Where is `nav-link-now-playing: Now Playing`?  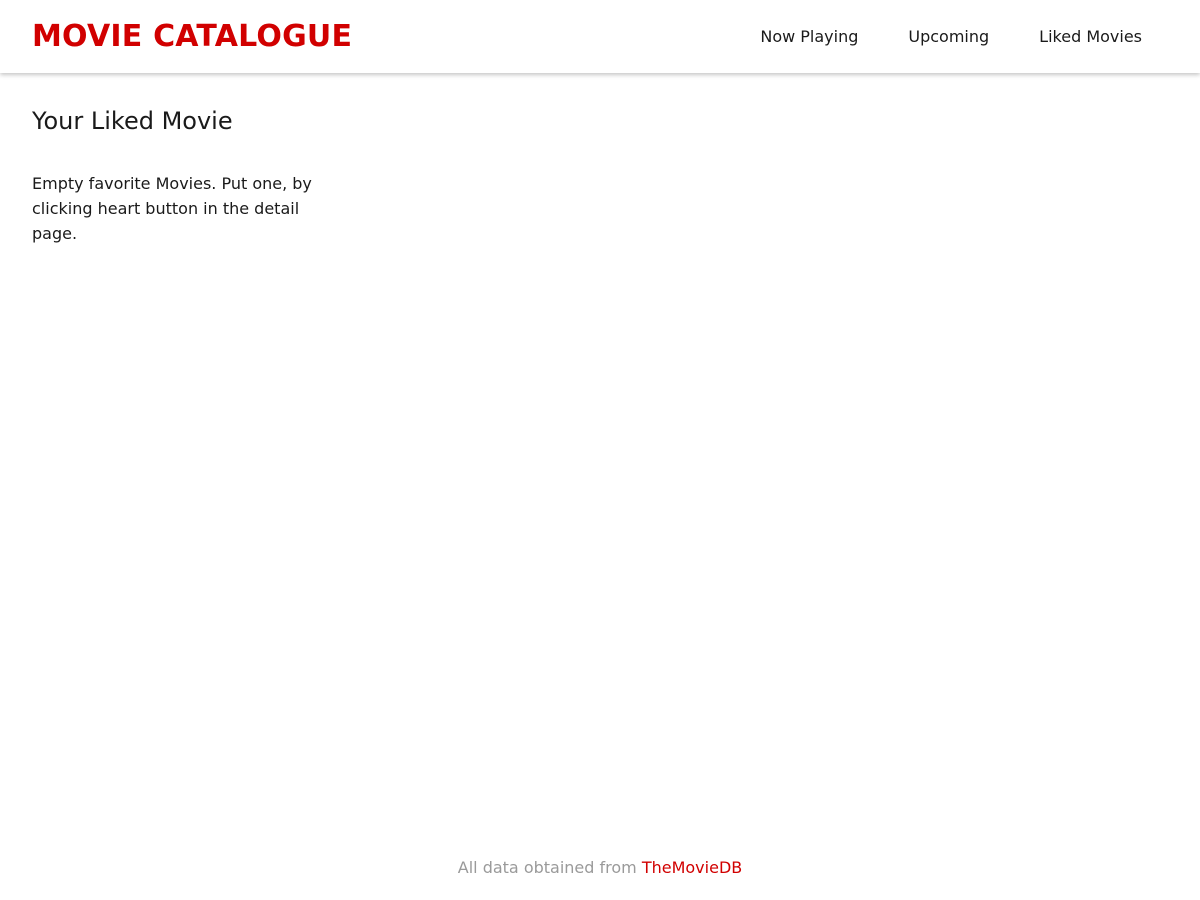
nav-link-now-playing: Now Playing is located at coordinates (809, 36).